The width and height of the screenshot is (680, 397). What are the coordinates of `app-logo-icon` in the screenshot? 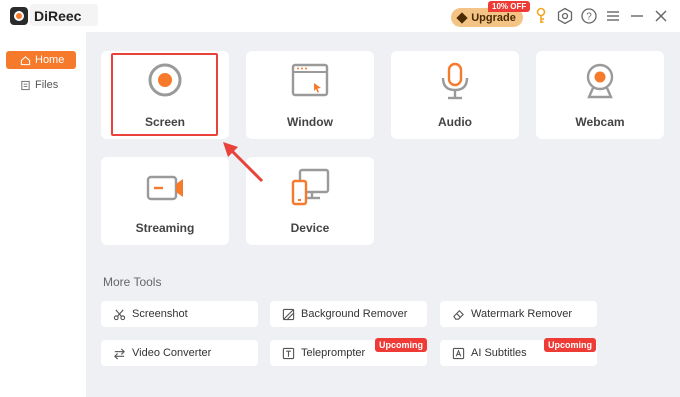 It's located at (19, 16).